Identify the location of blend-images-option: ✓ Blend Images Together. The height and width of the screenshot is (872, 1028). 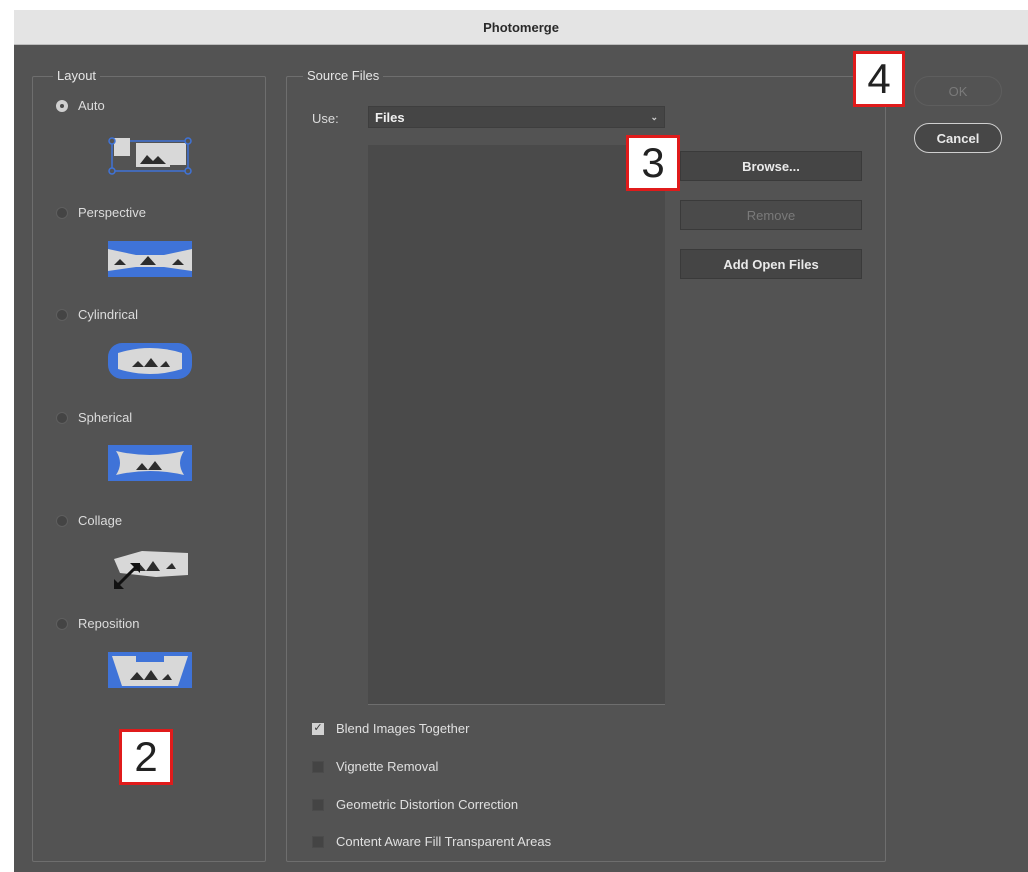
(390, 728).